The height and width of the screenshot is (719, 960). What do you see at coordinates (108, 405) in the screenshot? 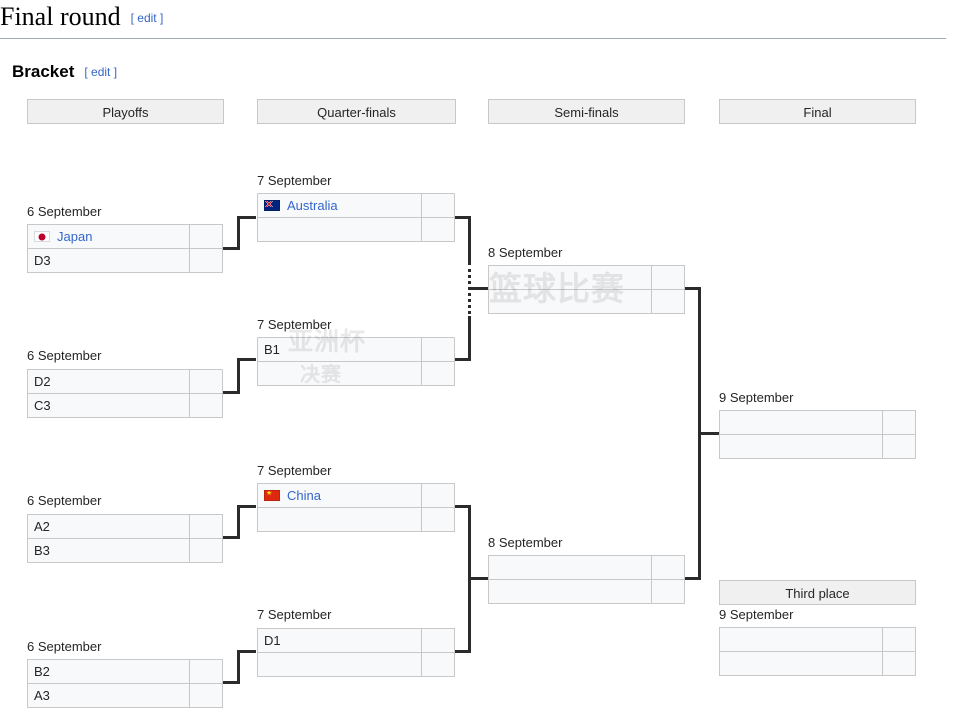
I see `team-cell: C3` at bounding box center [108, 405].